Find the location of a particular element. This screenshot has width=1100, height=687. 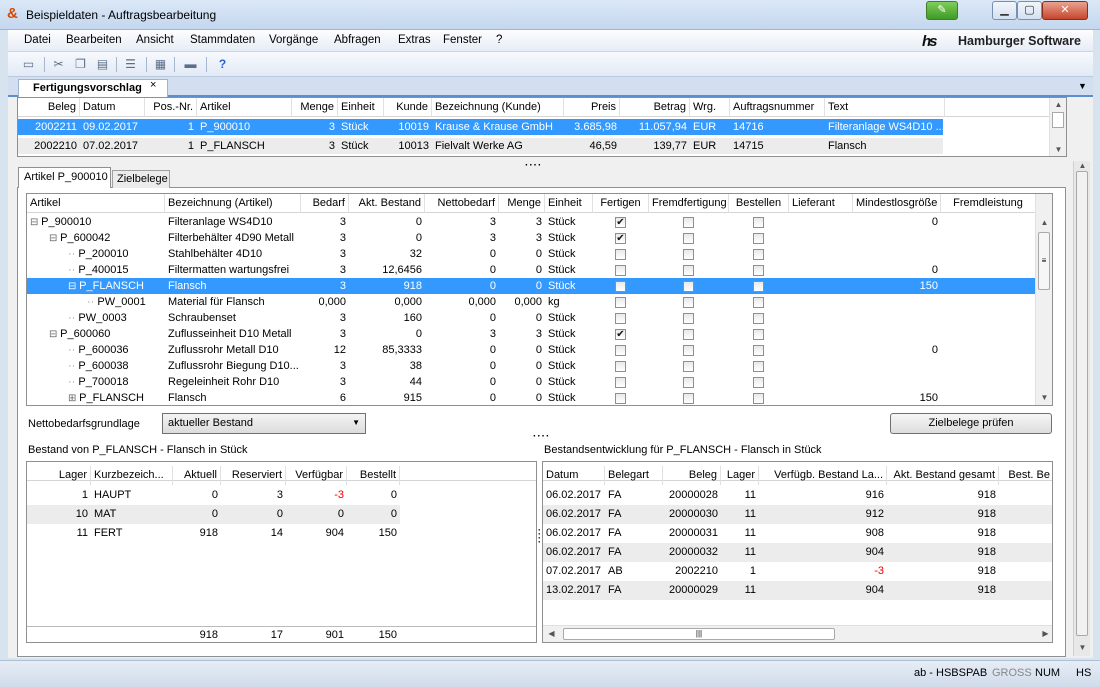

tab-artikel: Artikel P_900010 is located at coordinates (64, 177).